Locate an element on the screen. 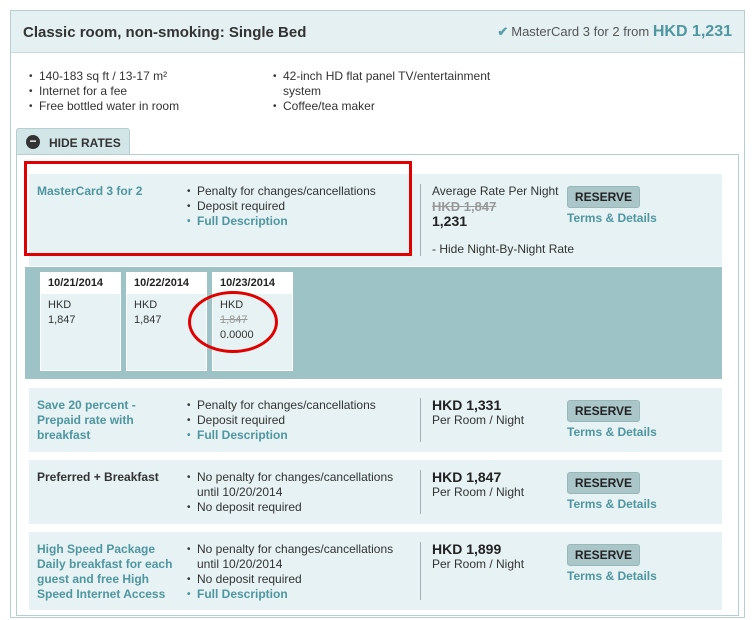  amenity-item: Coffee/tea maker is located at coordinates (393, 106).